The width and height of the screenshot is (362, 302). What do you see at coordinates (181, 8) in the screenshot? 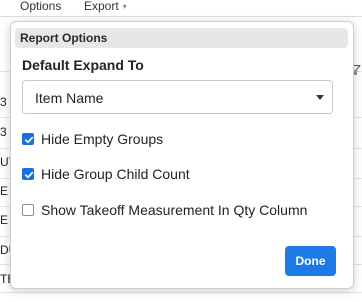
I see `top-toolbar: Options Export ▾` at bounding box center [181, 8].